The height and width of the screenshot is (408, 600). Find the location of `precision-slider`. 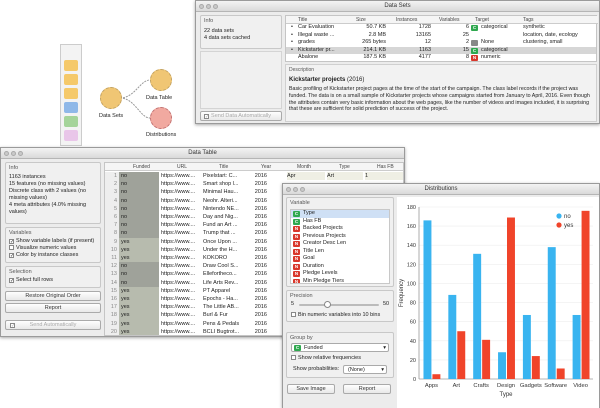

precision-slider is located at coordinates (339, 305).